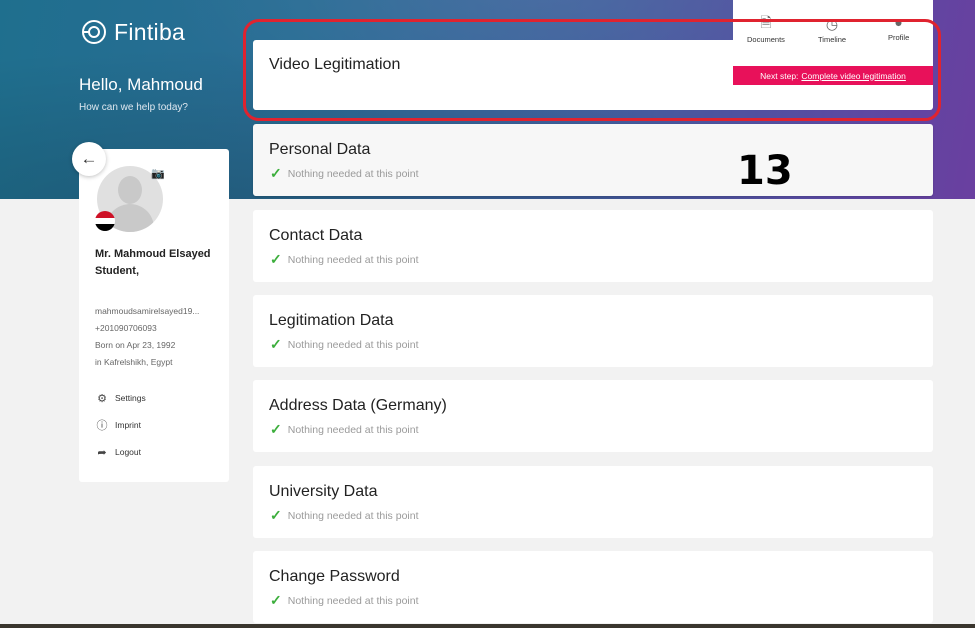  I want to click on profile-birthdate: Born on Apr 23, 1992, so click(135, 345).